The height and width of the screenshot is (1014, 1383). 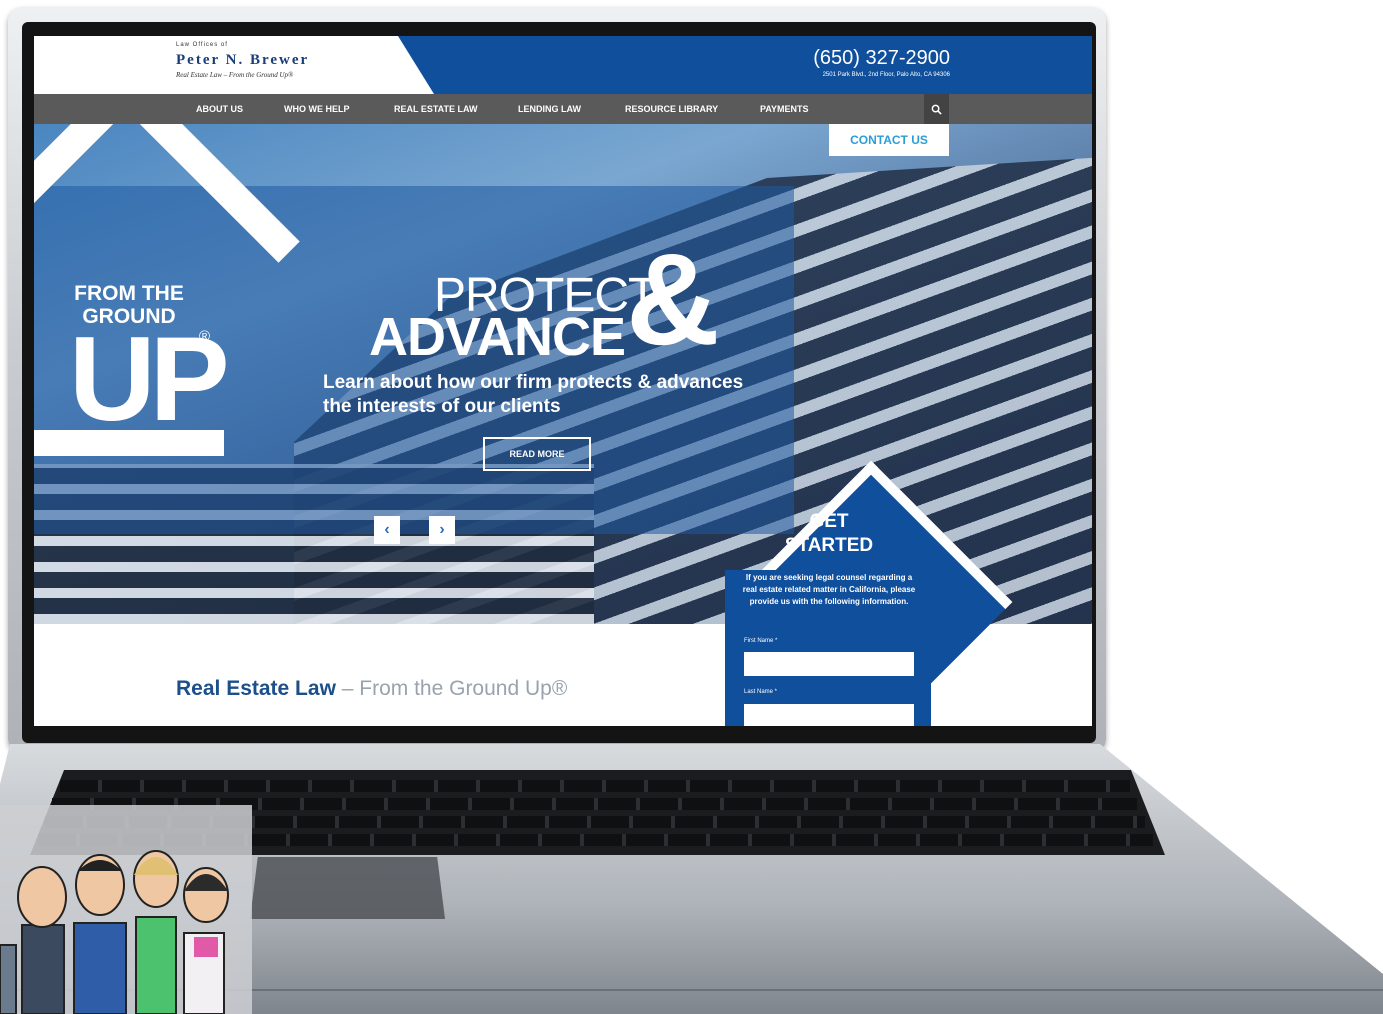 I want to click on team-caricature-image, so click(x=126, y=909).